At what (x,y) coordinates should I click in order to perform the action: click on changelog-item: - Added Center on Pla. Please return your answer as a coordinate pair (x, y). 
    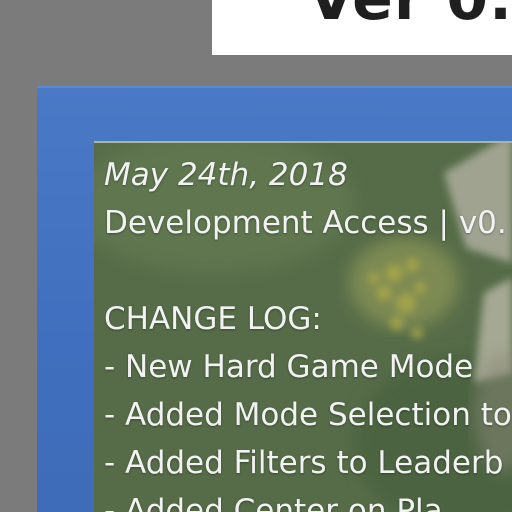
    Looking at the image, I should click on (273, 502).